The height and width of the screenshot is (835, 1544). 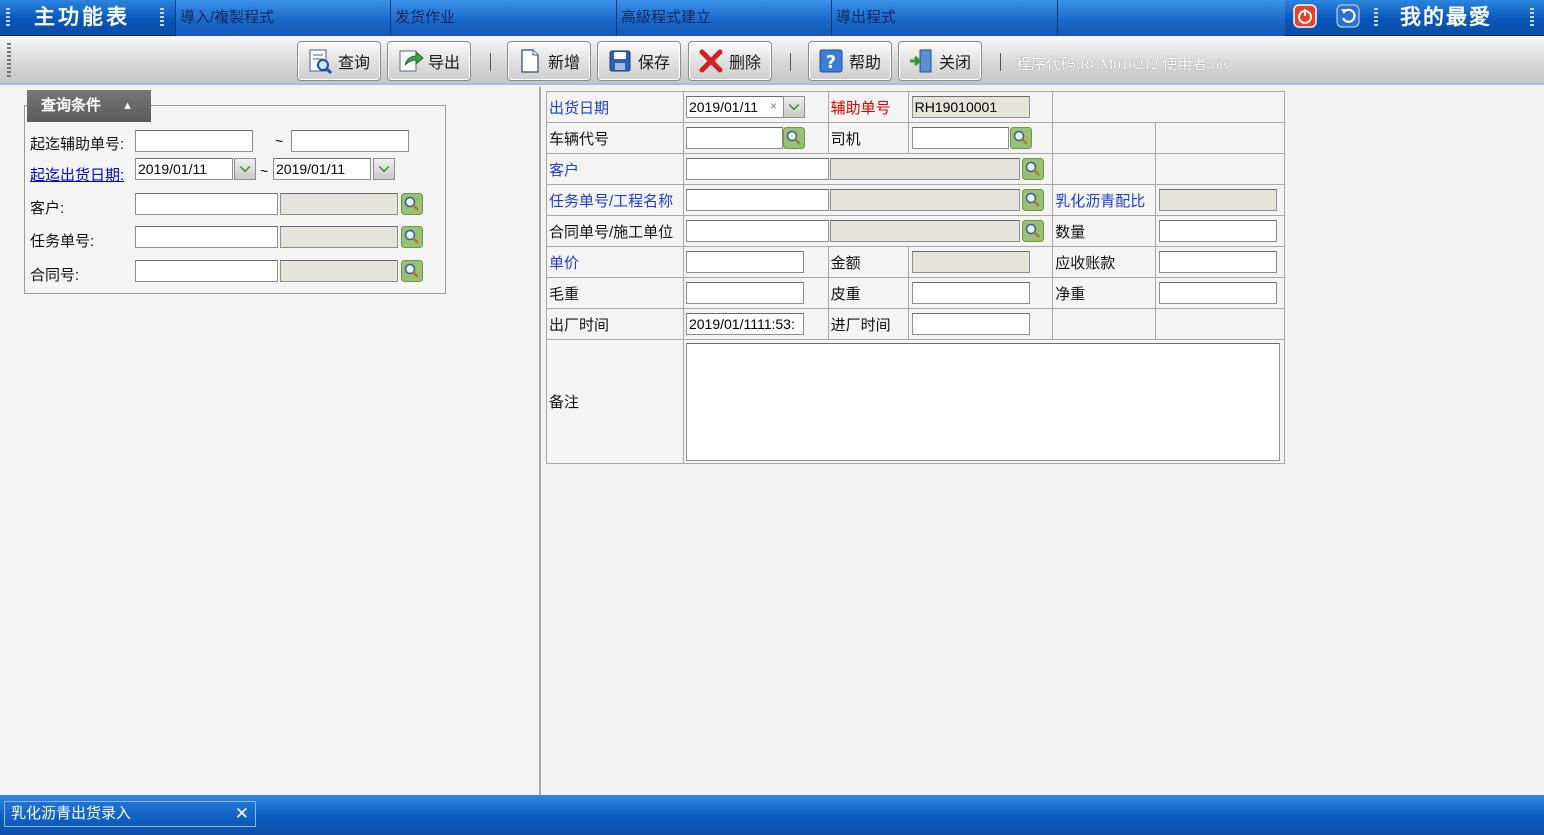 What do you see at coordinates (411, 61) in the screenshot?
I see `export-icon` at bounding box center [411, 61].